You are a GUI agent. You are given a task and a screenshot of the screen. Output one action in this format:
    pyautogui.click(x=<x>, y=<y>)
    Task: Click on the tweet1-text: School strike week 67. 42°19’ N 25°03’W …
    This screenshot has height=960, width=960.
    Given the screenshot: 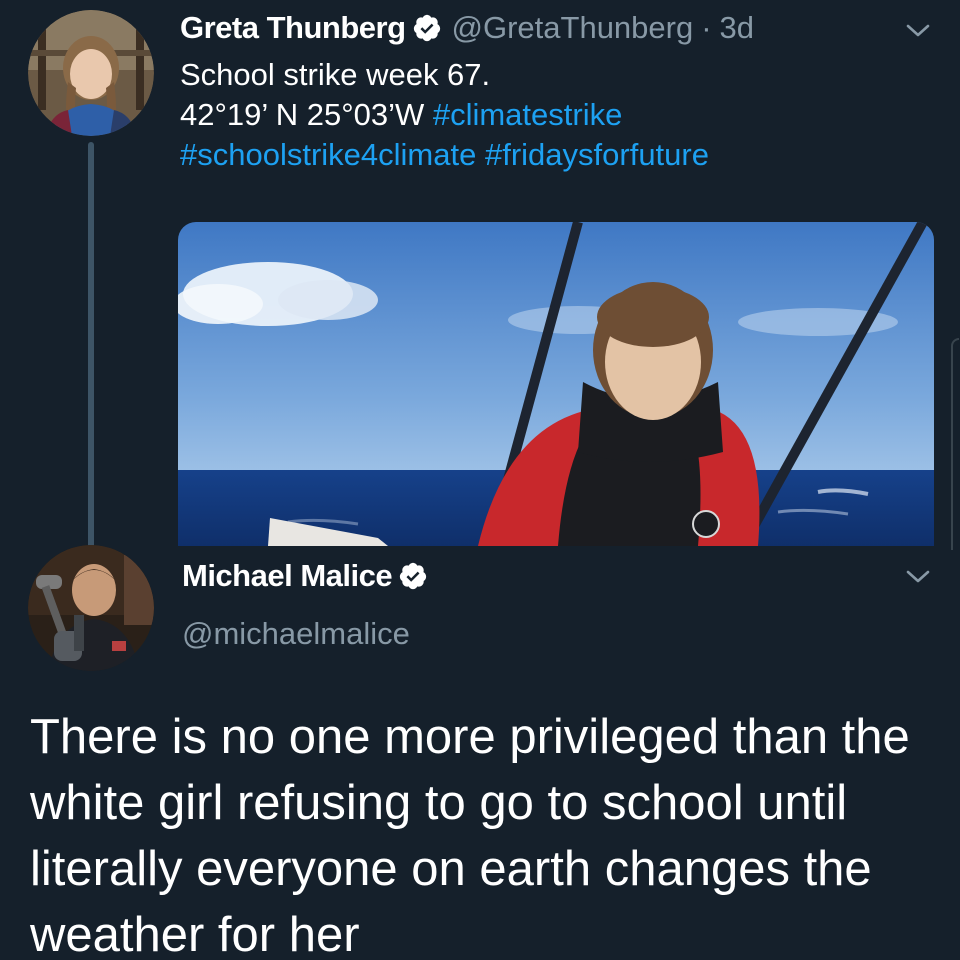 What is the action you would take?
    pyautogui.click(x=550, y=115)
    